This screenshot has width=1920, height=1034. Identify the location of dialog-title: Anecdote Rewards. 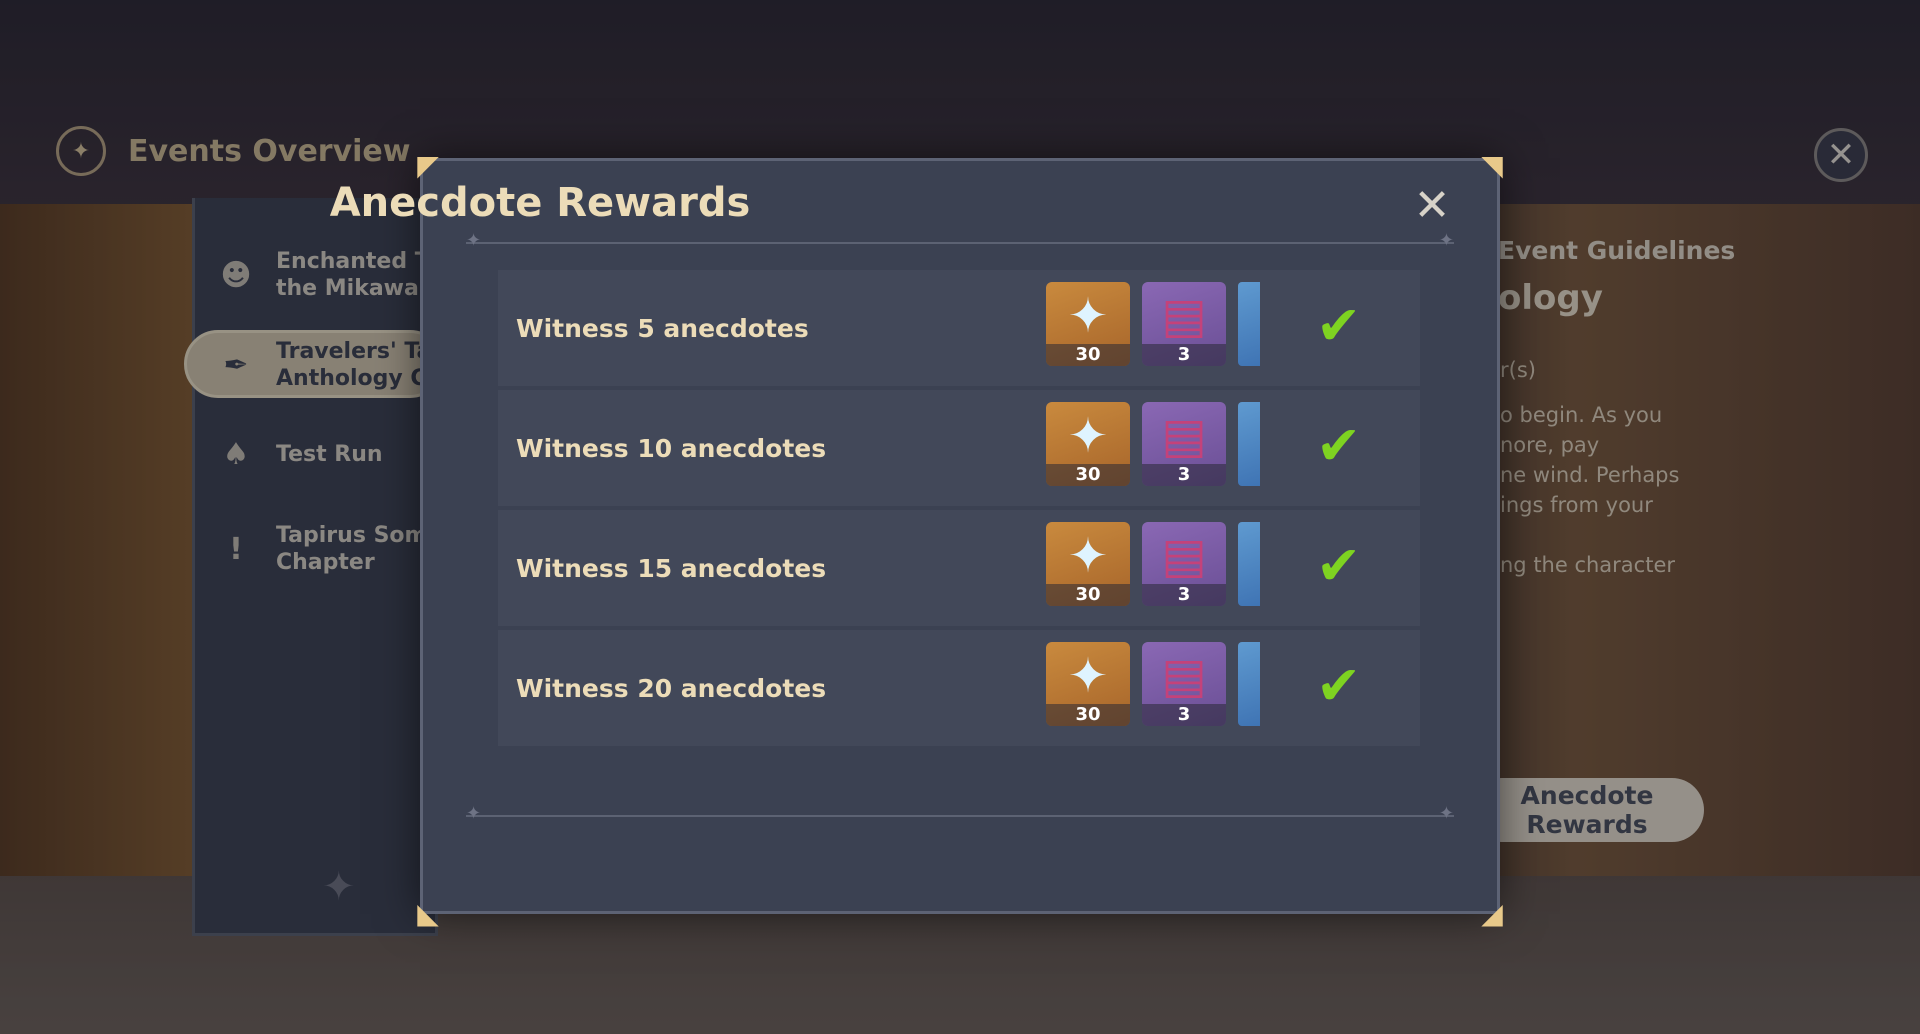
(540, 203).